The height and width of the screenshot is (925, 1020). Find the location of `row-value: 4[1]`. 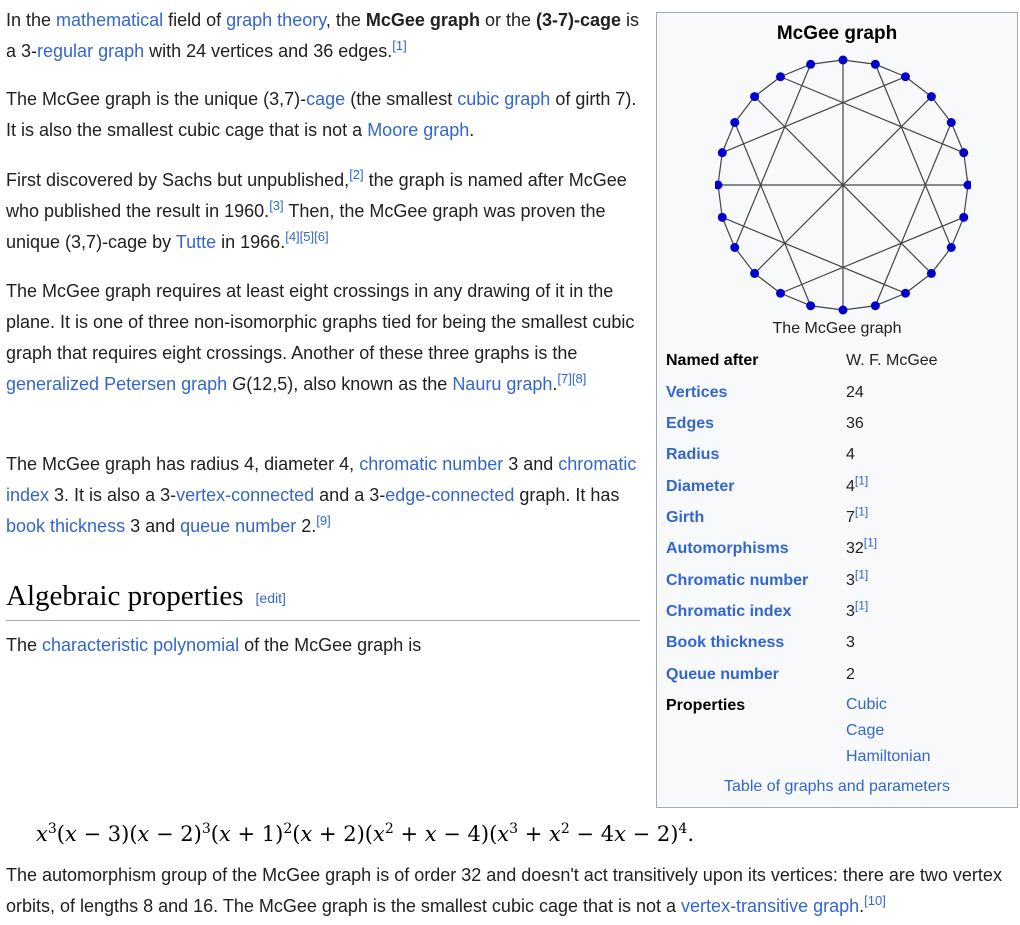

row-value: 4[1] is located at coordinates (857, 484).